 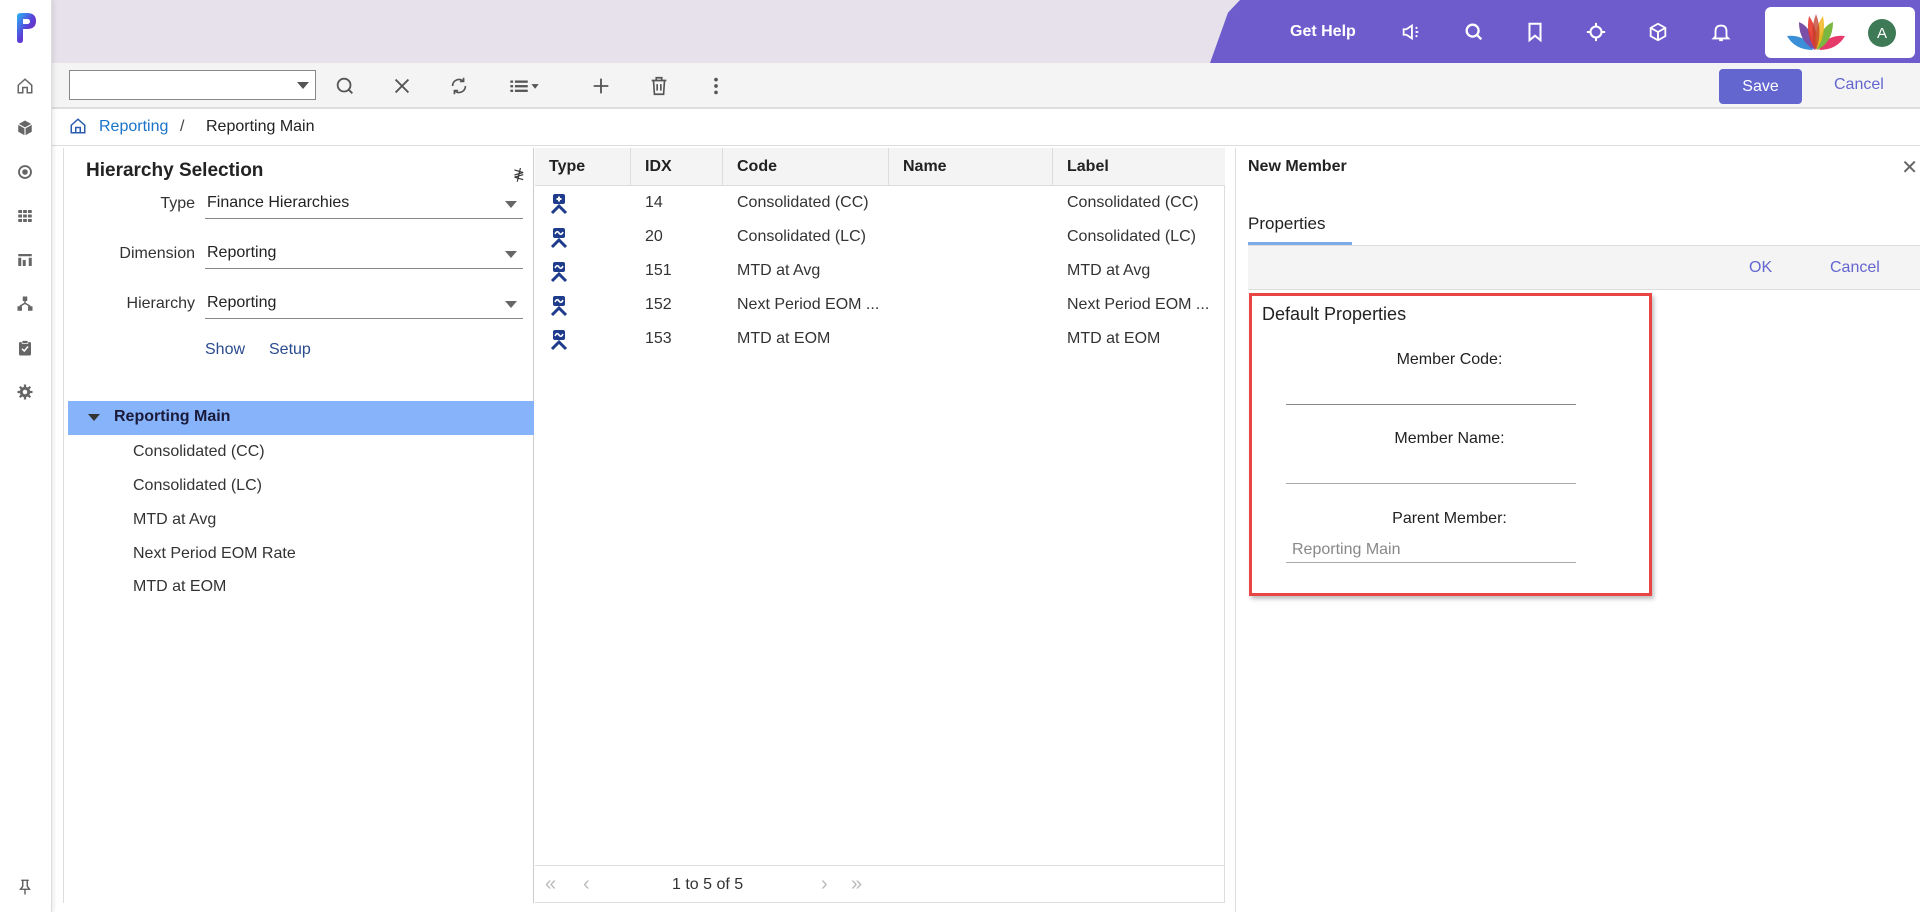 I want to click on ok-button: OK, so click(x=1760, y=268).